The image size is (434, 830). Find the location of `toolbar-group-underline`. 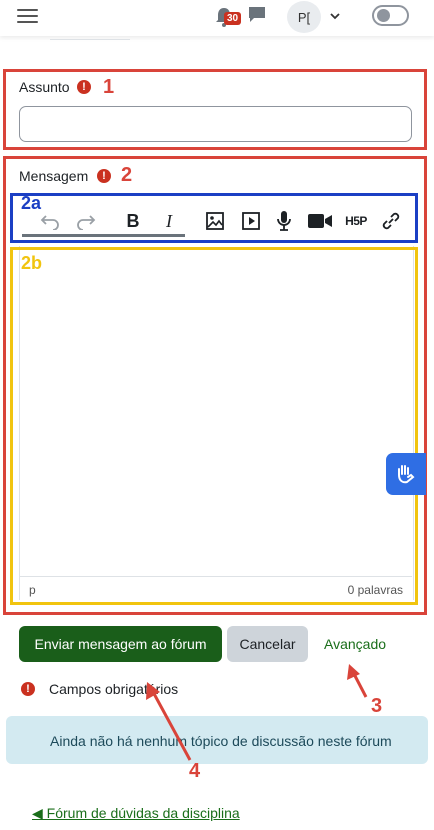

toolbar-group-underline is located at coordinates (103, 235).